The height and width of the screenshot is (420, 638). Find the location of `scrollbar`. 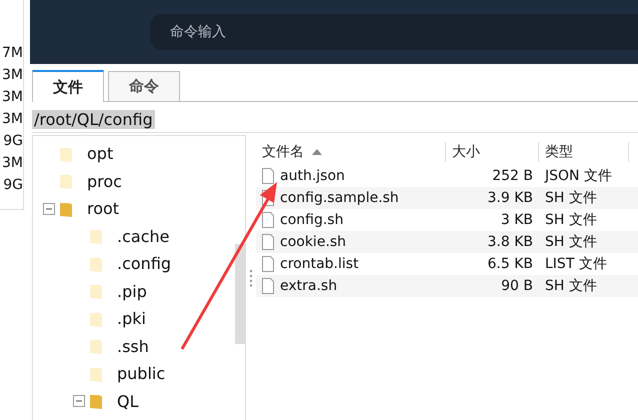

scrollbar is located at coordinates (240, 294).